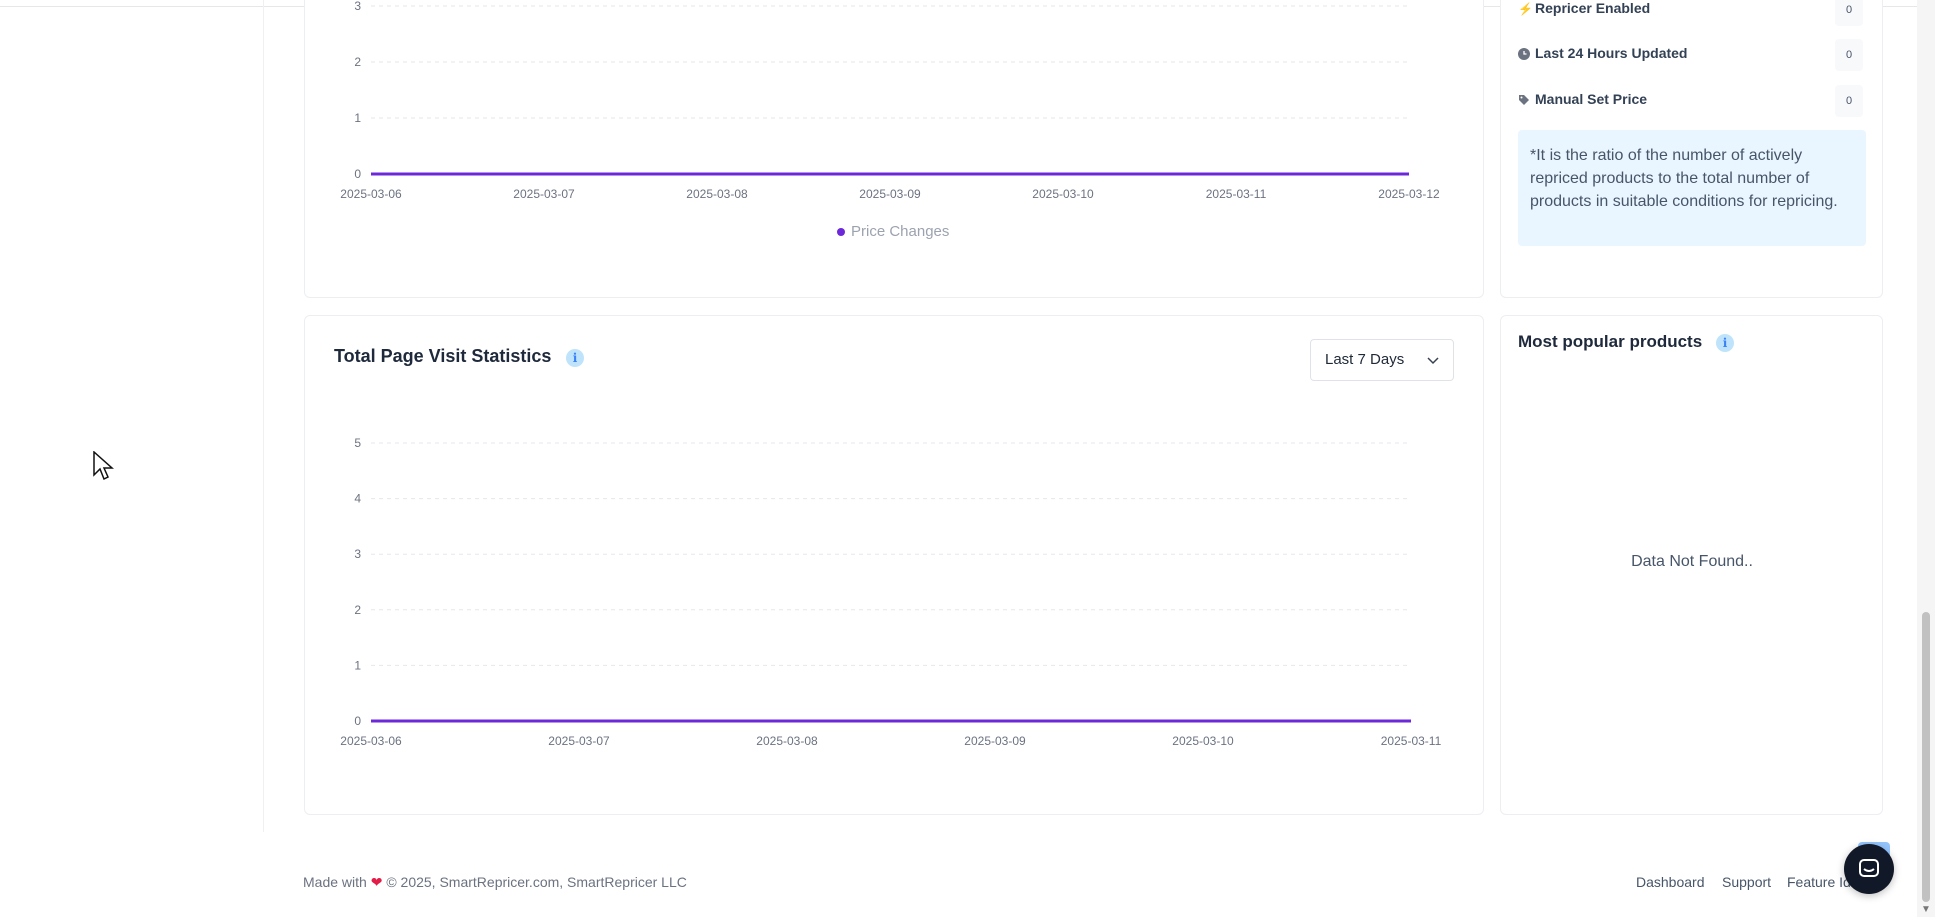  I want to click on legend-dot, so click(841, 232).